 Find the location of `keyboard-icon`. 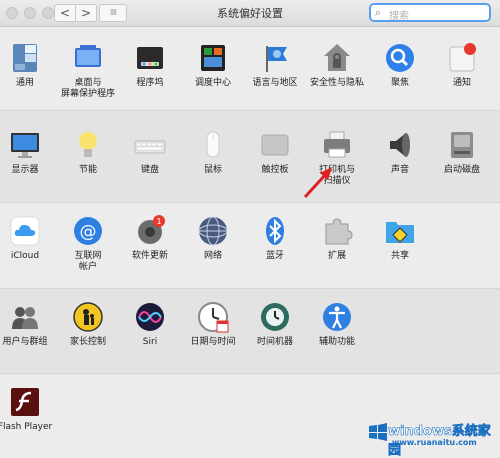

keyboard-icon is located at coordinates (150, 145).